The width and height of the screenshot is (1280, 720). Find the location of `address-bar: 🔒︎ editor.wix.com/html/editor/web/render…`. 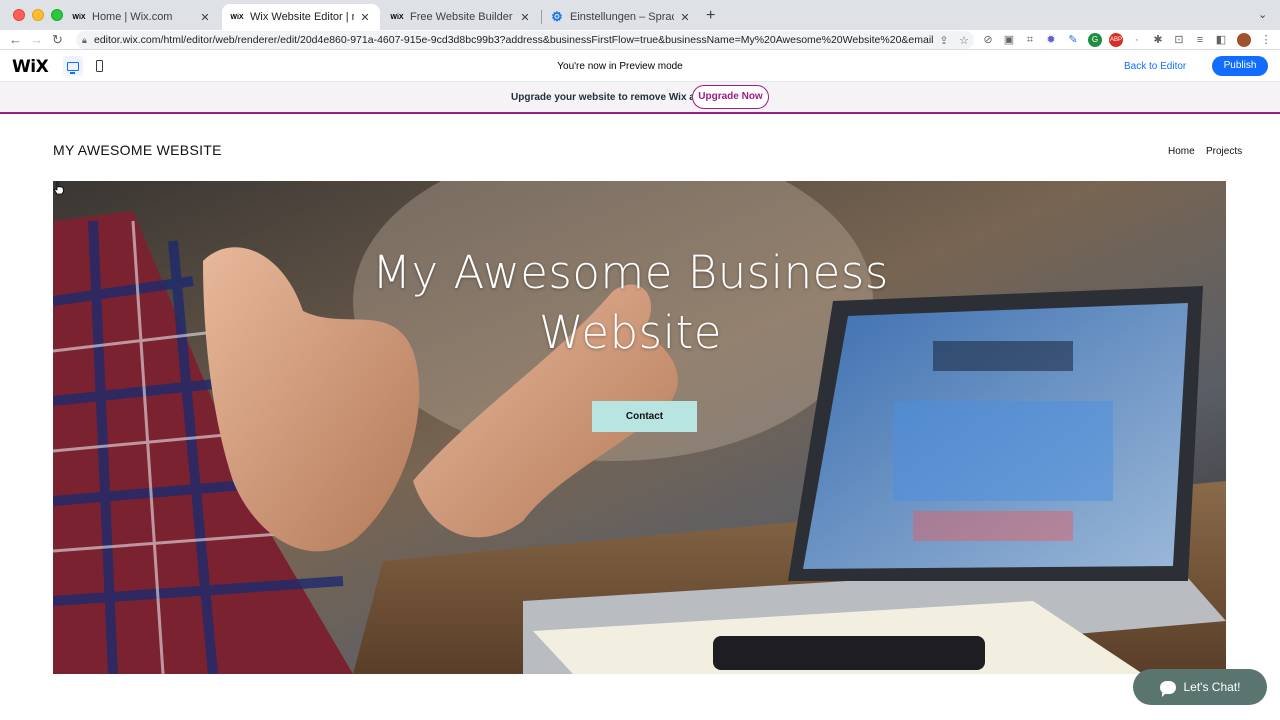

address-bar: 🔒︎ editor.wix.com/html/editor/web/render… is located at coordinates (525, 40).